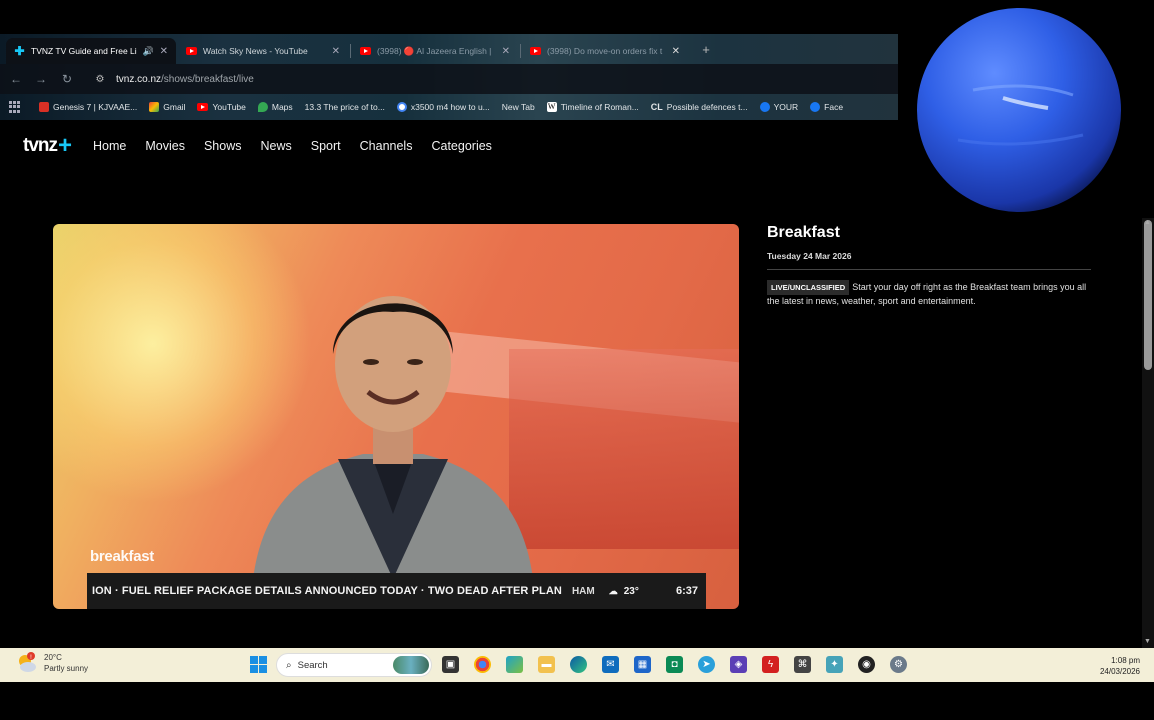 The width and height of the screenshot is (1154, 720). I want to click on tvnz-logo: tvnz +, so click(47, 145).